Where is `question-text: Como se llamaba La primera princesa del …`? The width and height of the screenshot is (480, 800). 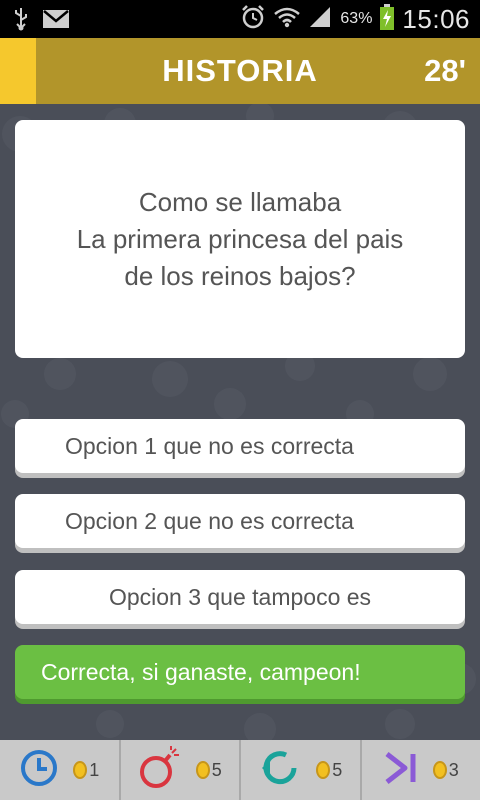
question-text: Como se llamaba La primera princesa del … is located at coordinates (240, 238).